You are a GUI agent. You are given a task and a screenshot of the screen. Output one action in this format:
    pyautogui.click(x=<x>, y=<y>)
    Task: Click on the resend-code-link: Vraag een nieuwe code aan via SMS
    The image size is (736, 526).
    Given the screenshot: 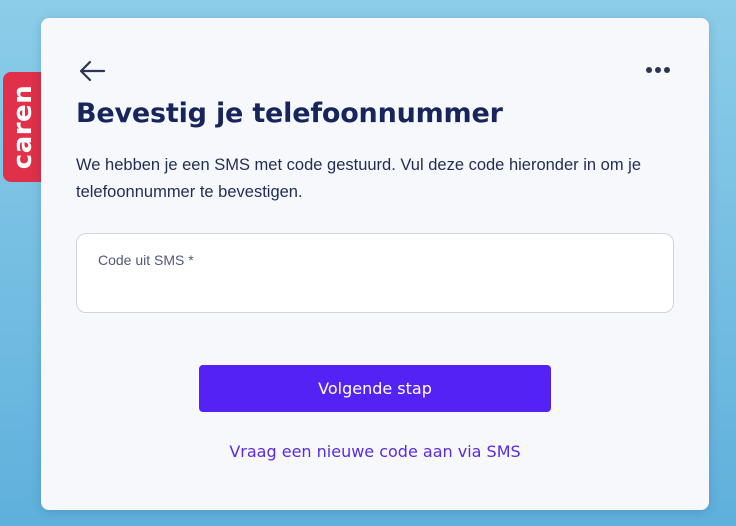 What is the action you would take?
    pyautogui.click(x=375, y=451)
    